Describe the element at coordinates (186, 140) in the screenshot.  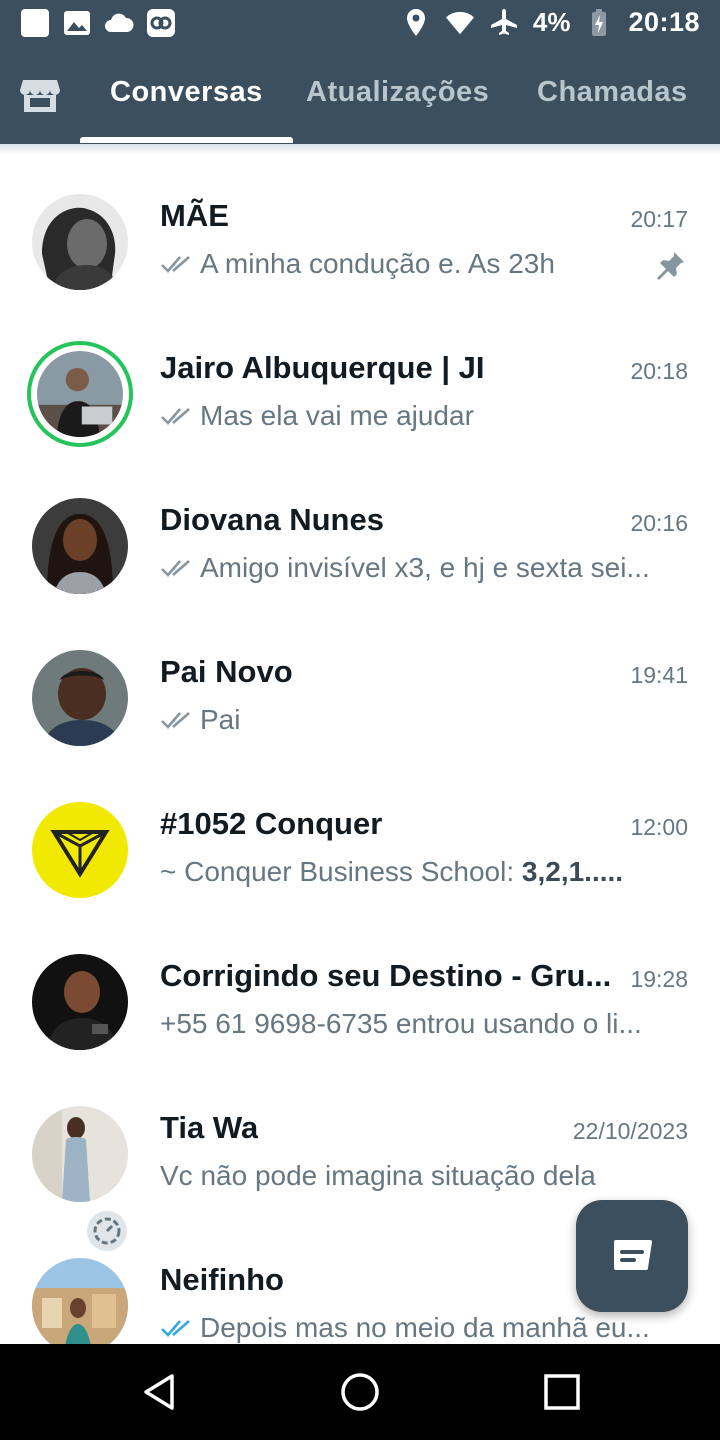
I see `active-tab-indicator` at that location.